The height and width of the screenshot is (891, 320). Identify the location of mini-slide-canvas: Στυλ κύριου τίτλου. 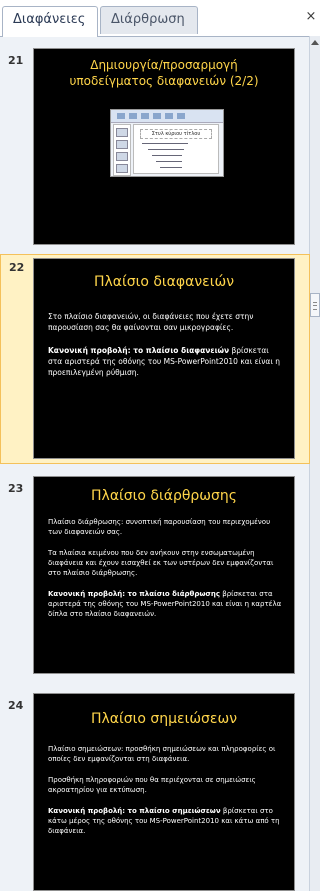
(176, 149).